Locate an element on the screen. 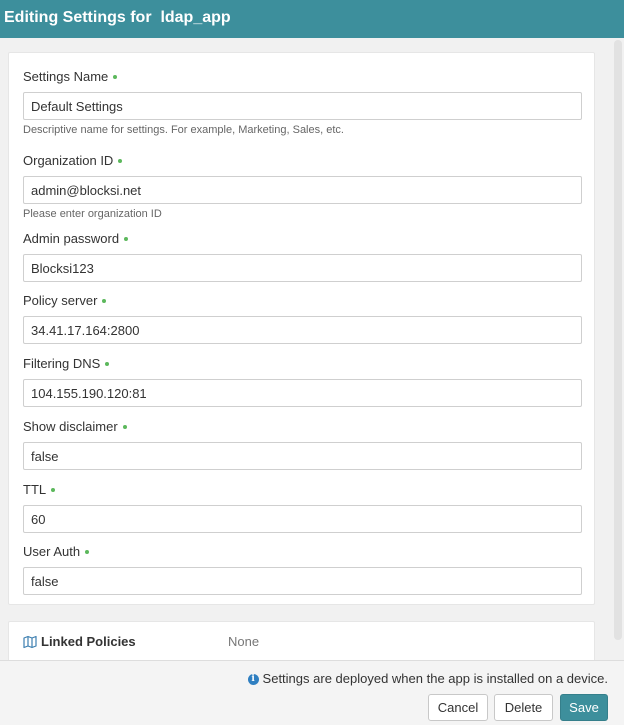 This screenshot has height=725, width=624. policy-server-input is located at coordinates (302, 330).